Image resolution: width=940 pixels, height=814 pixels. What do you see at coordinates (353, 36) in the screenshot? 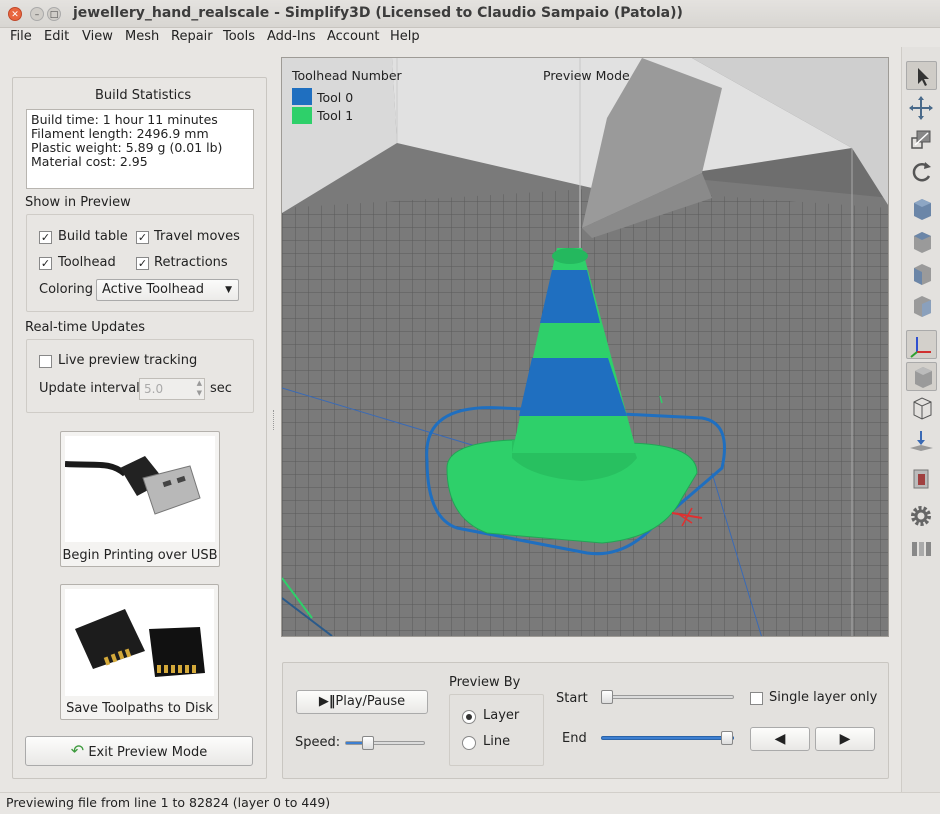
I see `menu-account: Account` at bounding box center [353, 36].